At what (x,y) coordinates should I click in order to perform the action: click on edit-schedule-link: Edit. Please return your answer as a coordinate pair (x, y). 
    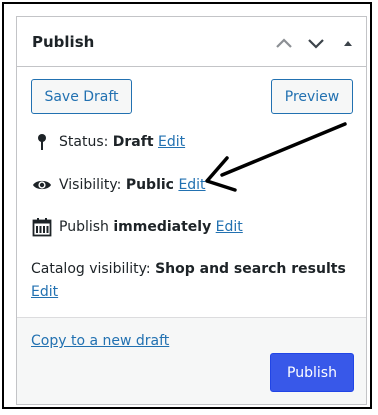
    Looking at the image, I should click on (229, 227).